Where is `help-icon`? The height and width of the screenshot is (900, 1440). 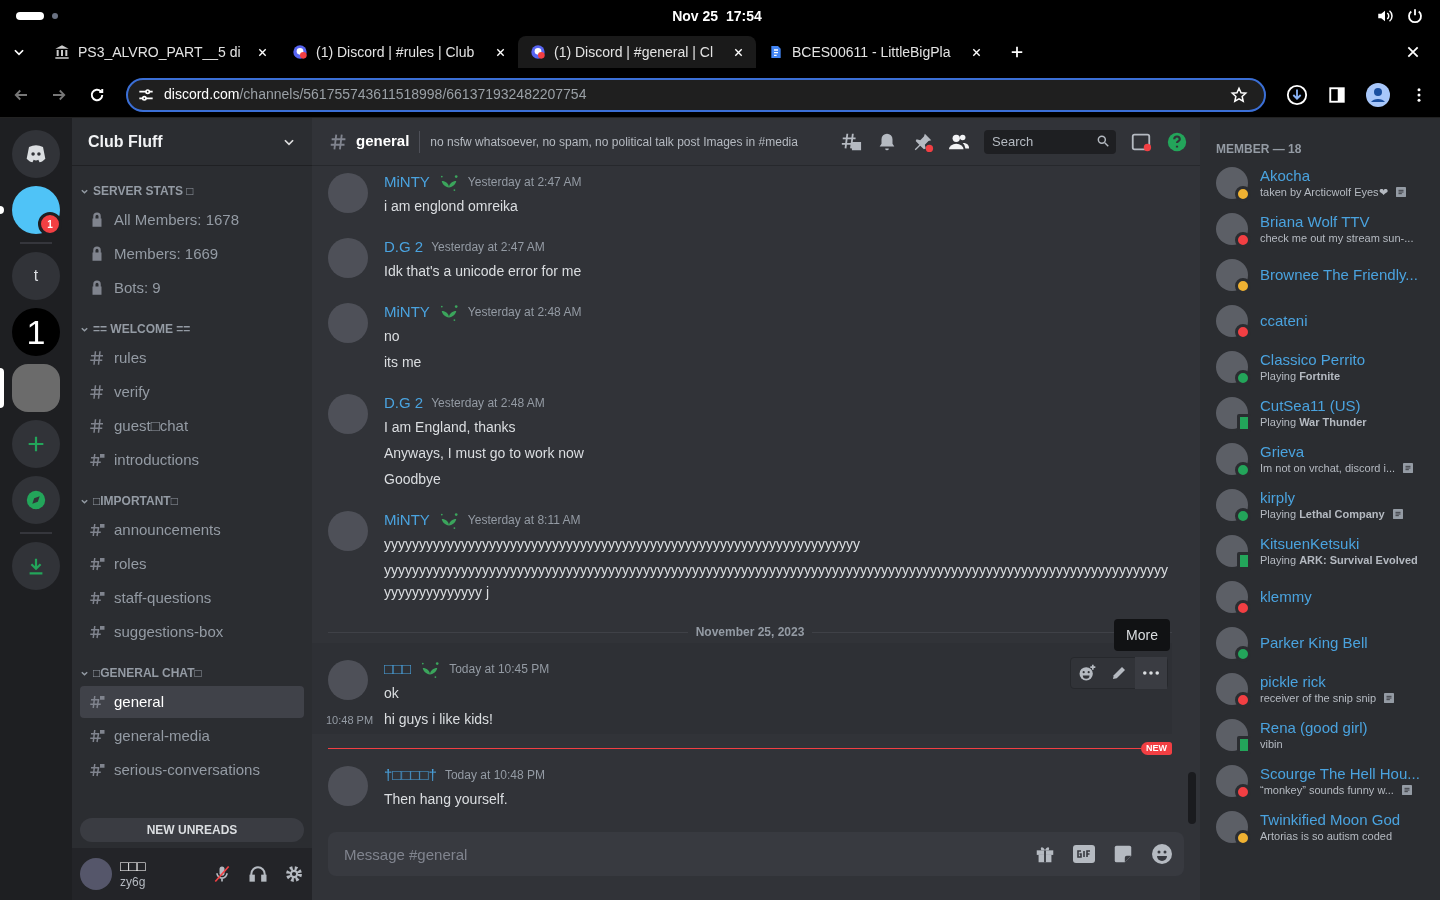 help-icon is located at coordinates (1177, 141).